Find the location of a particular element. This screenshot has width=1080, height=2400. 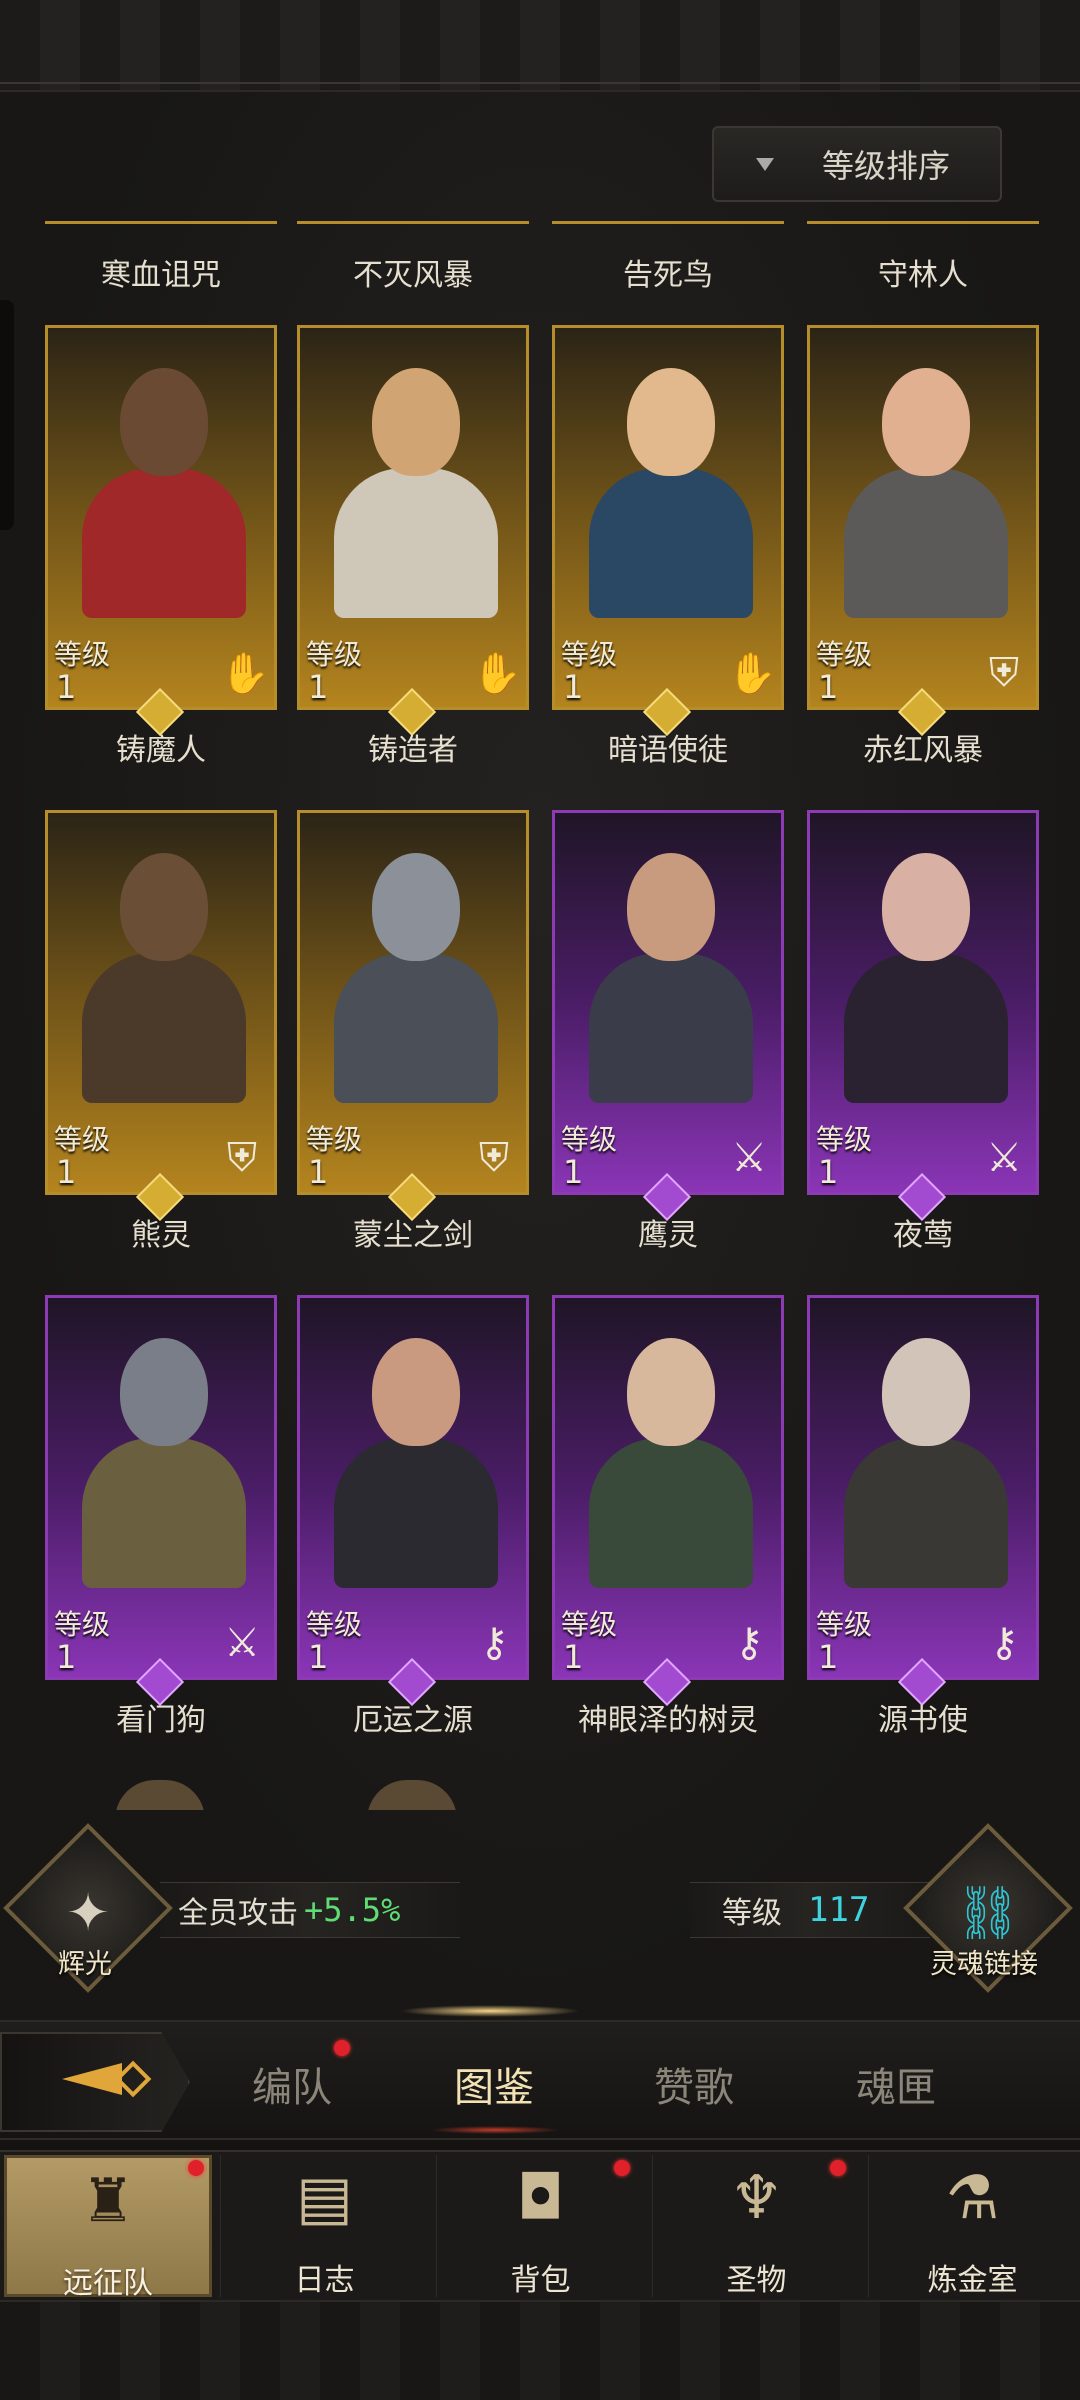

nav-relics-badge is located at coordinates (838, 2168).